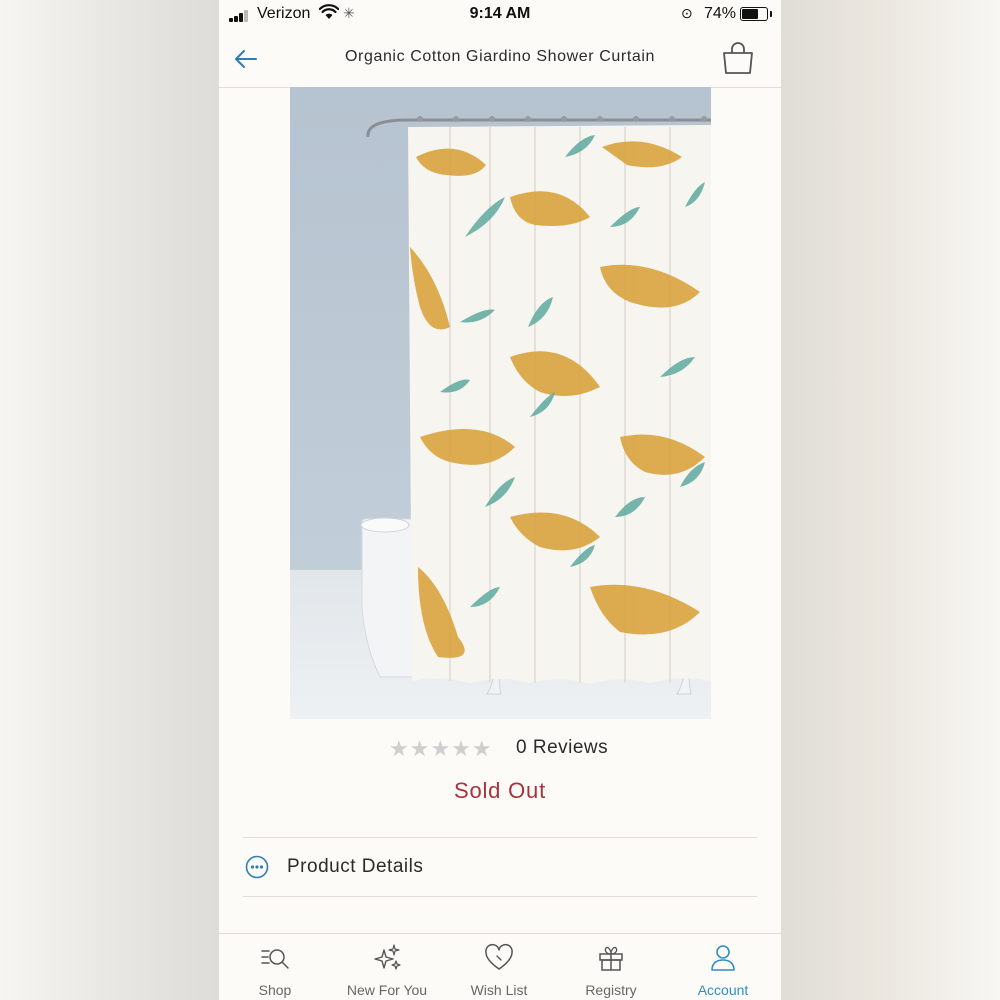 The height and width of the screenshot is (1000, 1000). I want to click on star-rating: ★★★★★, so click(441, 748).